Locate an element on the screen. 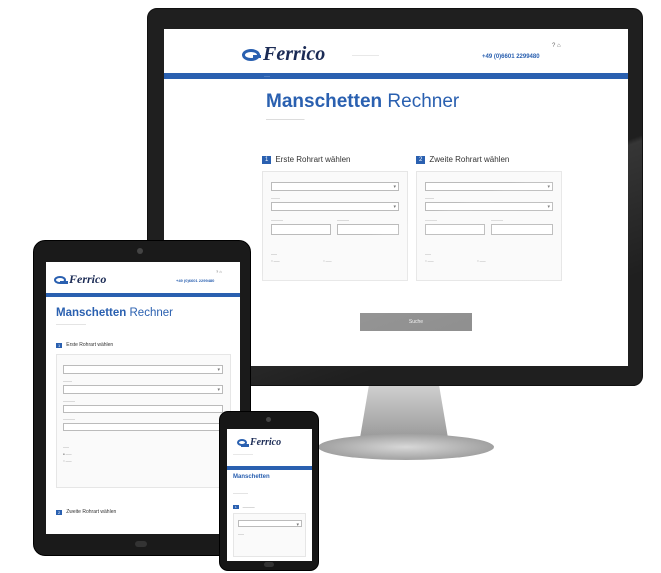 The height and width of the screenshot is (573, 661). monitor-stand is located at coordinates (404, 412).